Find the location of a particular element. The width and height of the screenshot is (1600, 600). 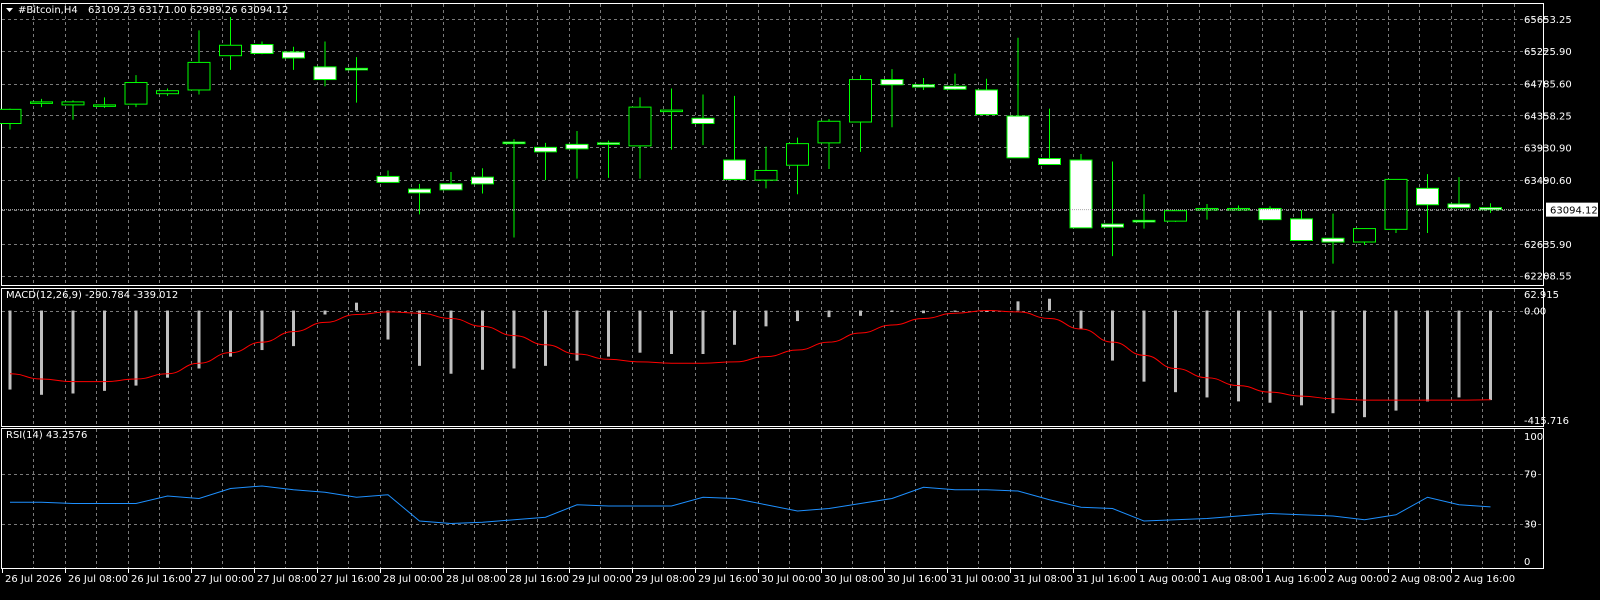

rsi-tick-label: 30 is located at coordinates (1530, 525).